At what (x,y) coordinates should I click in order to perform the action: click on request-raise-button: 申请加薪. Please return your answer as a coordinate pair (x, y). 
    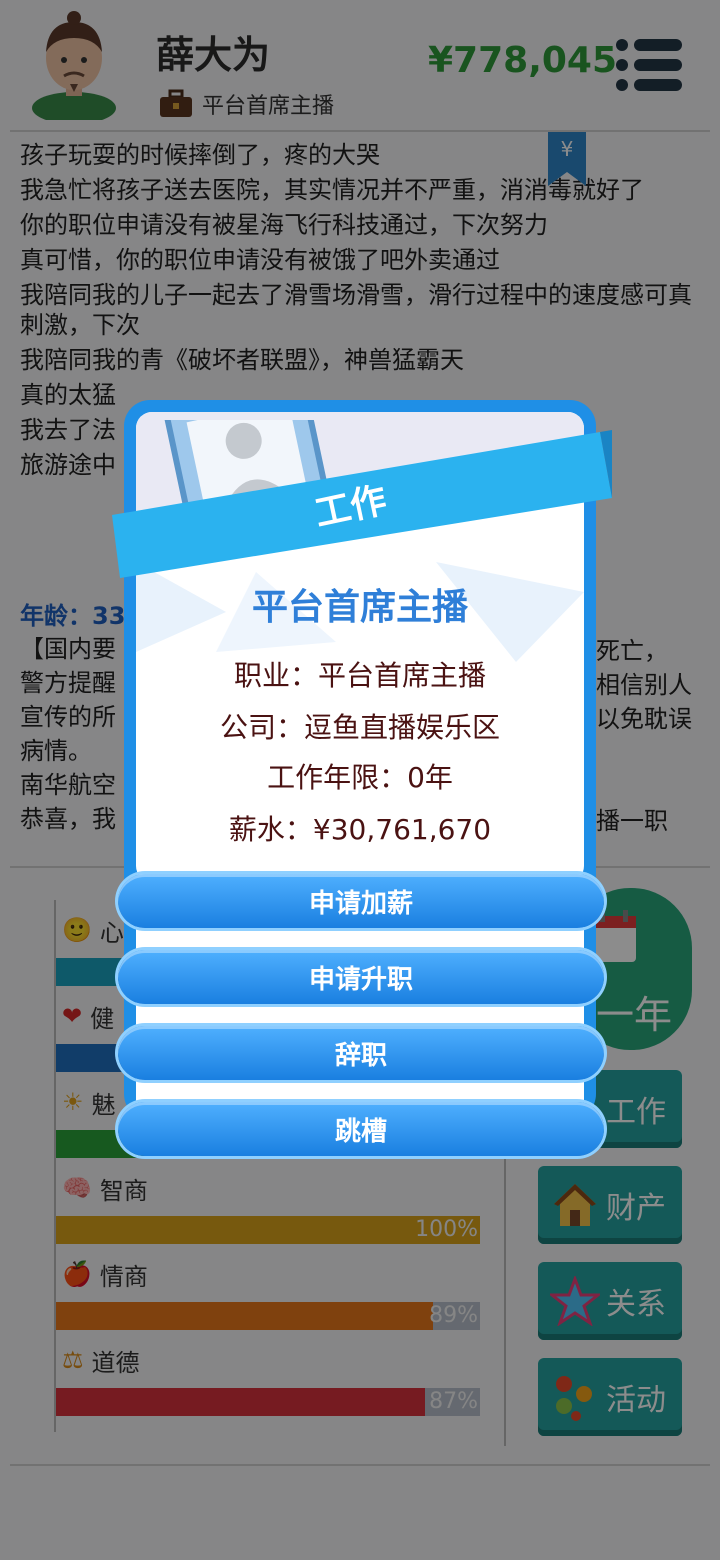
    Looking at the image, I should click on (361, 901).